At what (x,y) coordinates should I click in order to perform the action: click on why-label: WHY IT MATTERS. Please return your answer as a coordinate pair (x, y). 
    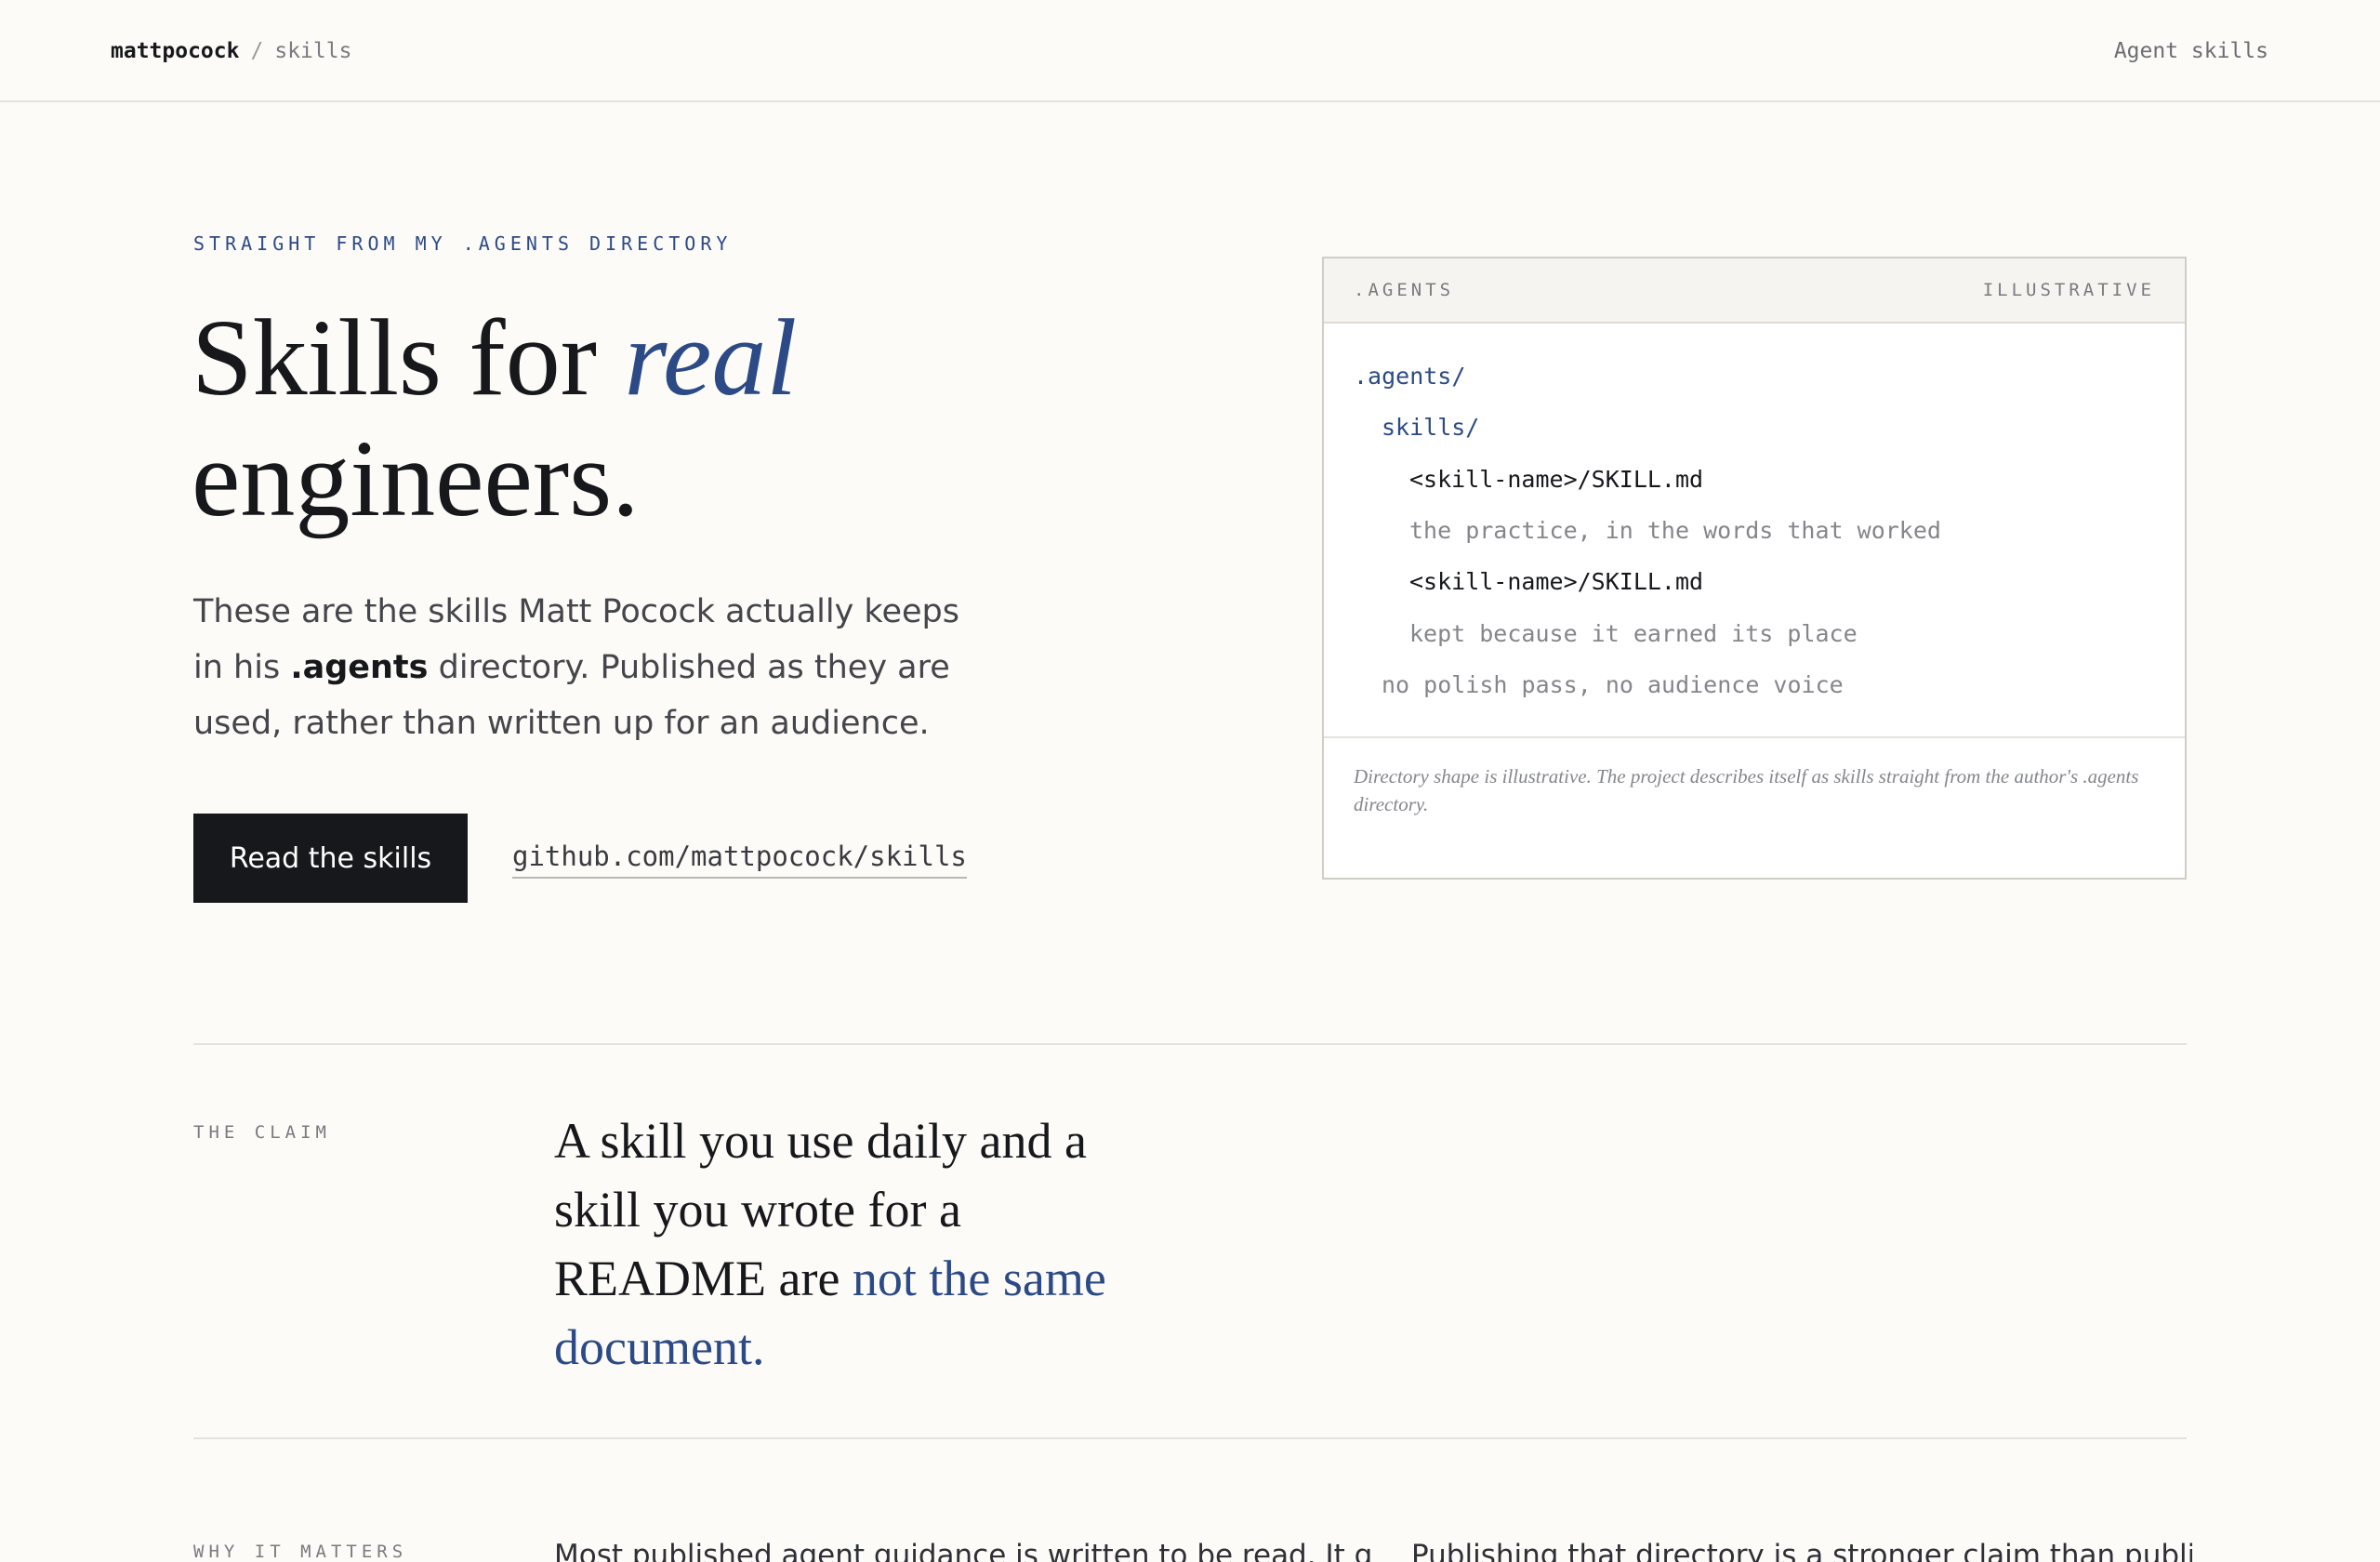
    Looking at the image, I should click on (300, 1552).